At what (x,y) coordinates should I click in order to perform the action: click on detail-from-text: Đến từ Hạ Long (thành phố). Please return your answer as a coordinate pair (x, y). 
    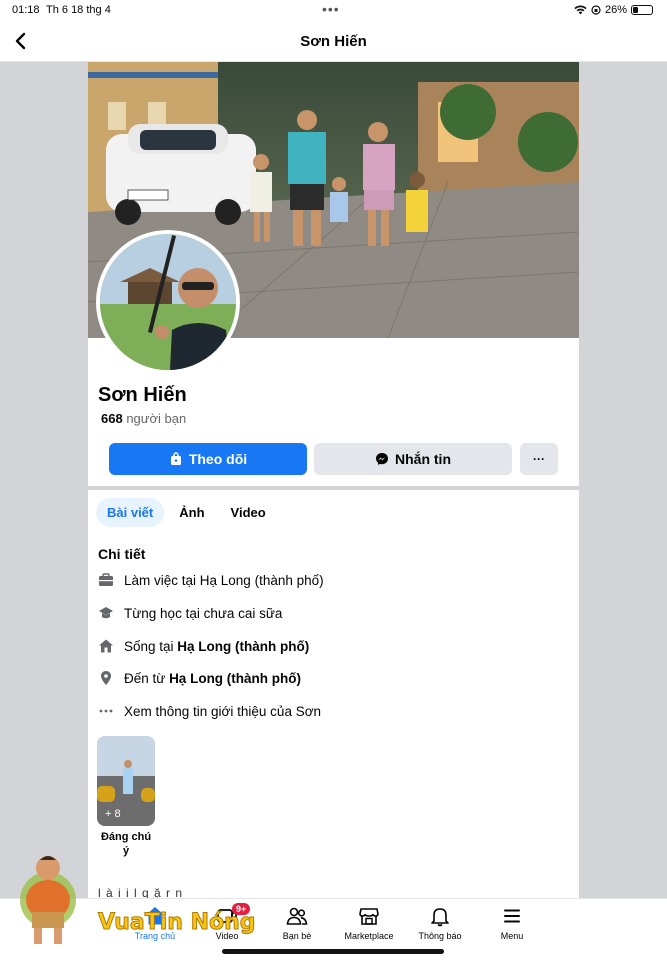
    Looking at the image, I should click on (212, 678).